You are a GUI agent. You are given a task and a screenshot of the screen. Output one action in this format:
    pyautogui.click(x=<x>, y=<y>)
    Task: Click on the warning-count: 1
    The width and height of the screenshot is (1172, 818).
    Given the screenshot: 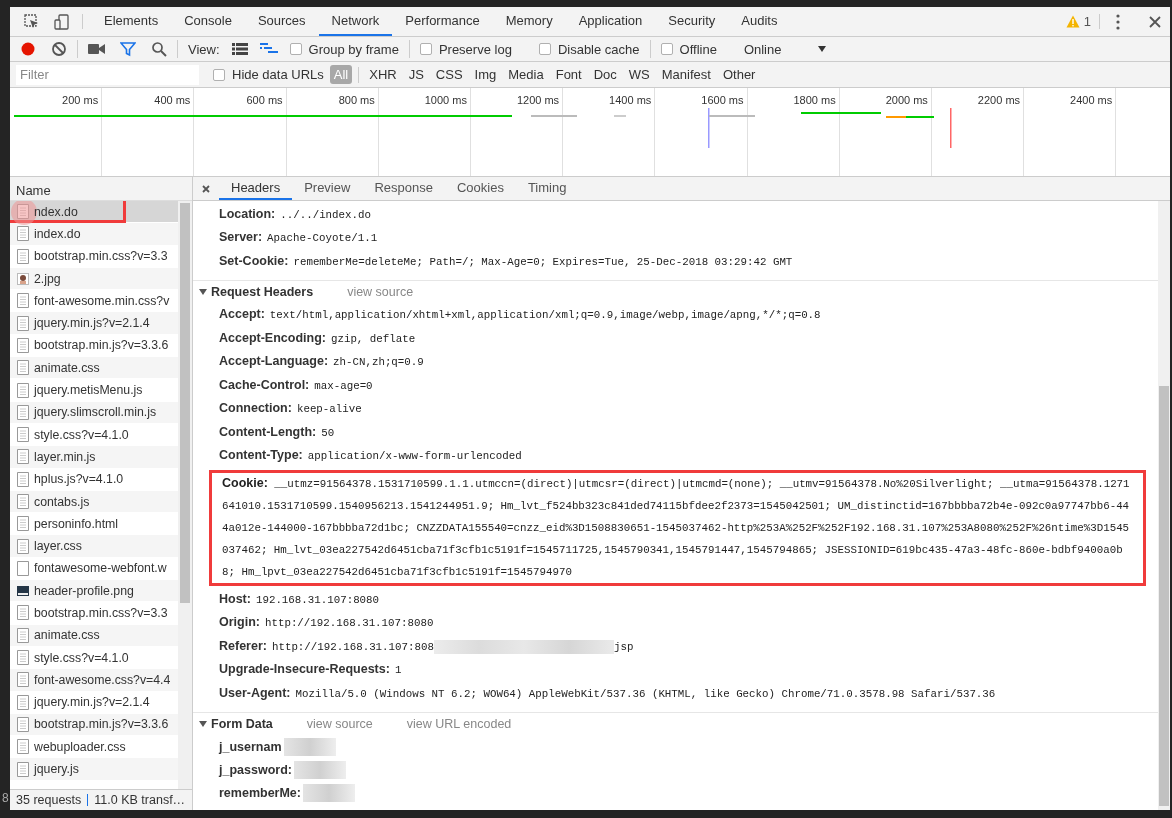 What is the action you would take?
    pyautogui.click(x=1091, y=21)
    